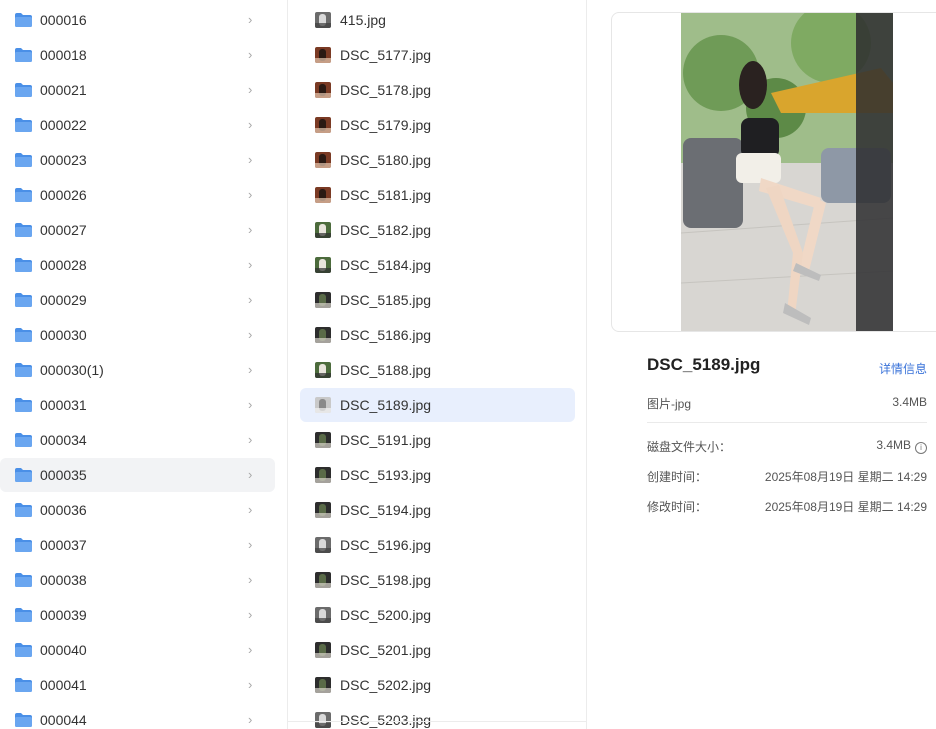 The image size is (936, 729). Describe the element at coordinates (137, 55) in the screenshot. I see `folder-item: 000018 ›` at that location.